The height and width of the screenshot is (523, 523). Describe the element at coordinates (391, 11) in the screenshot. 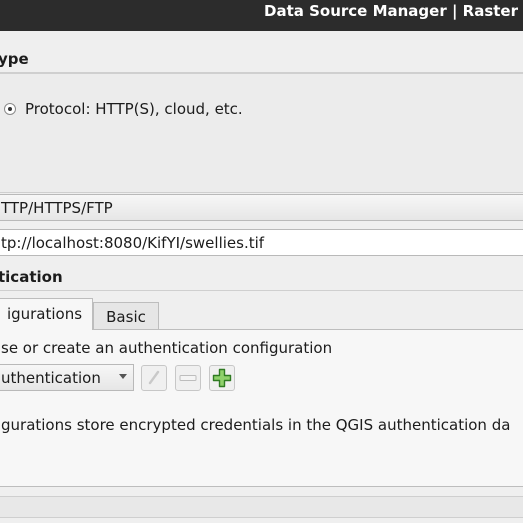

I see `window-title: Data Source Manager | Raster` at that location.